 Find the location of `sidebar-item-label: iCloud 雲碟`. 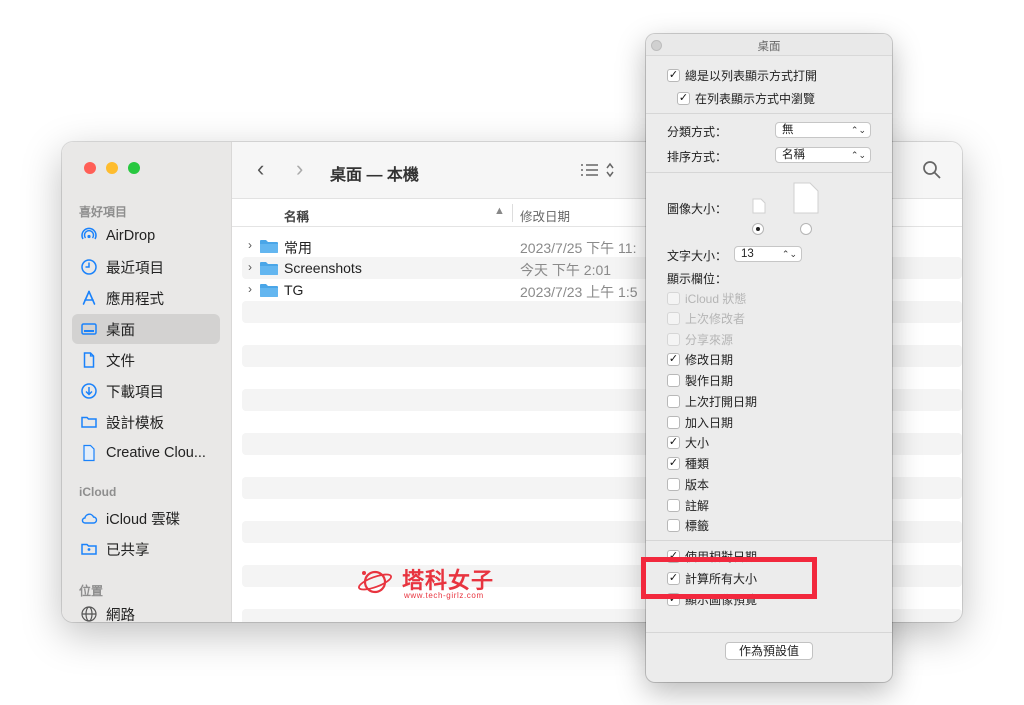

sidebar-item-label: iCloud 雲碟 is located at coordinates (143, 519).